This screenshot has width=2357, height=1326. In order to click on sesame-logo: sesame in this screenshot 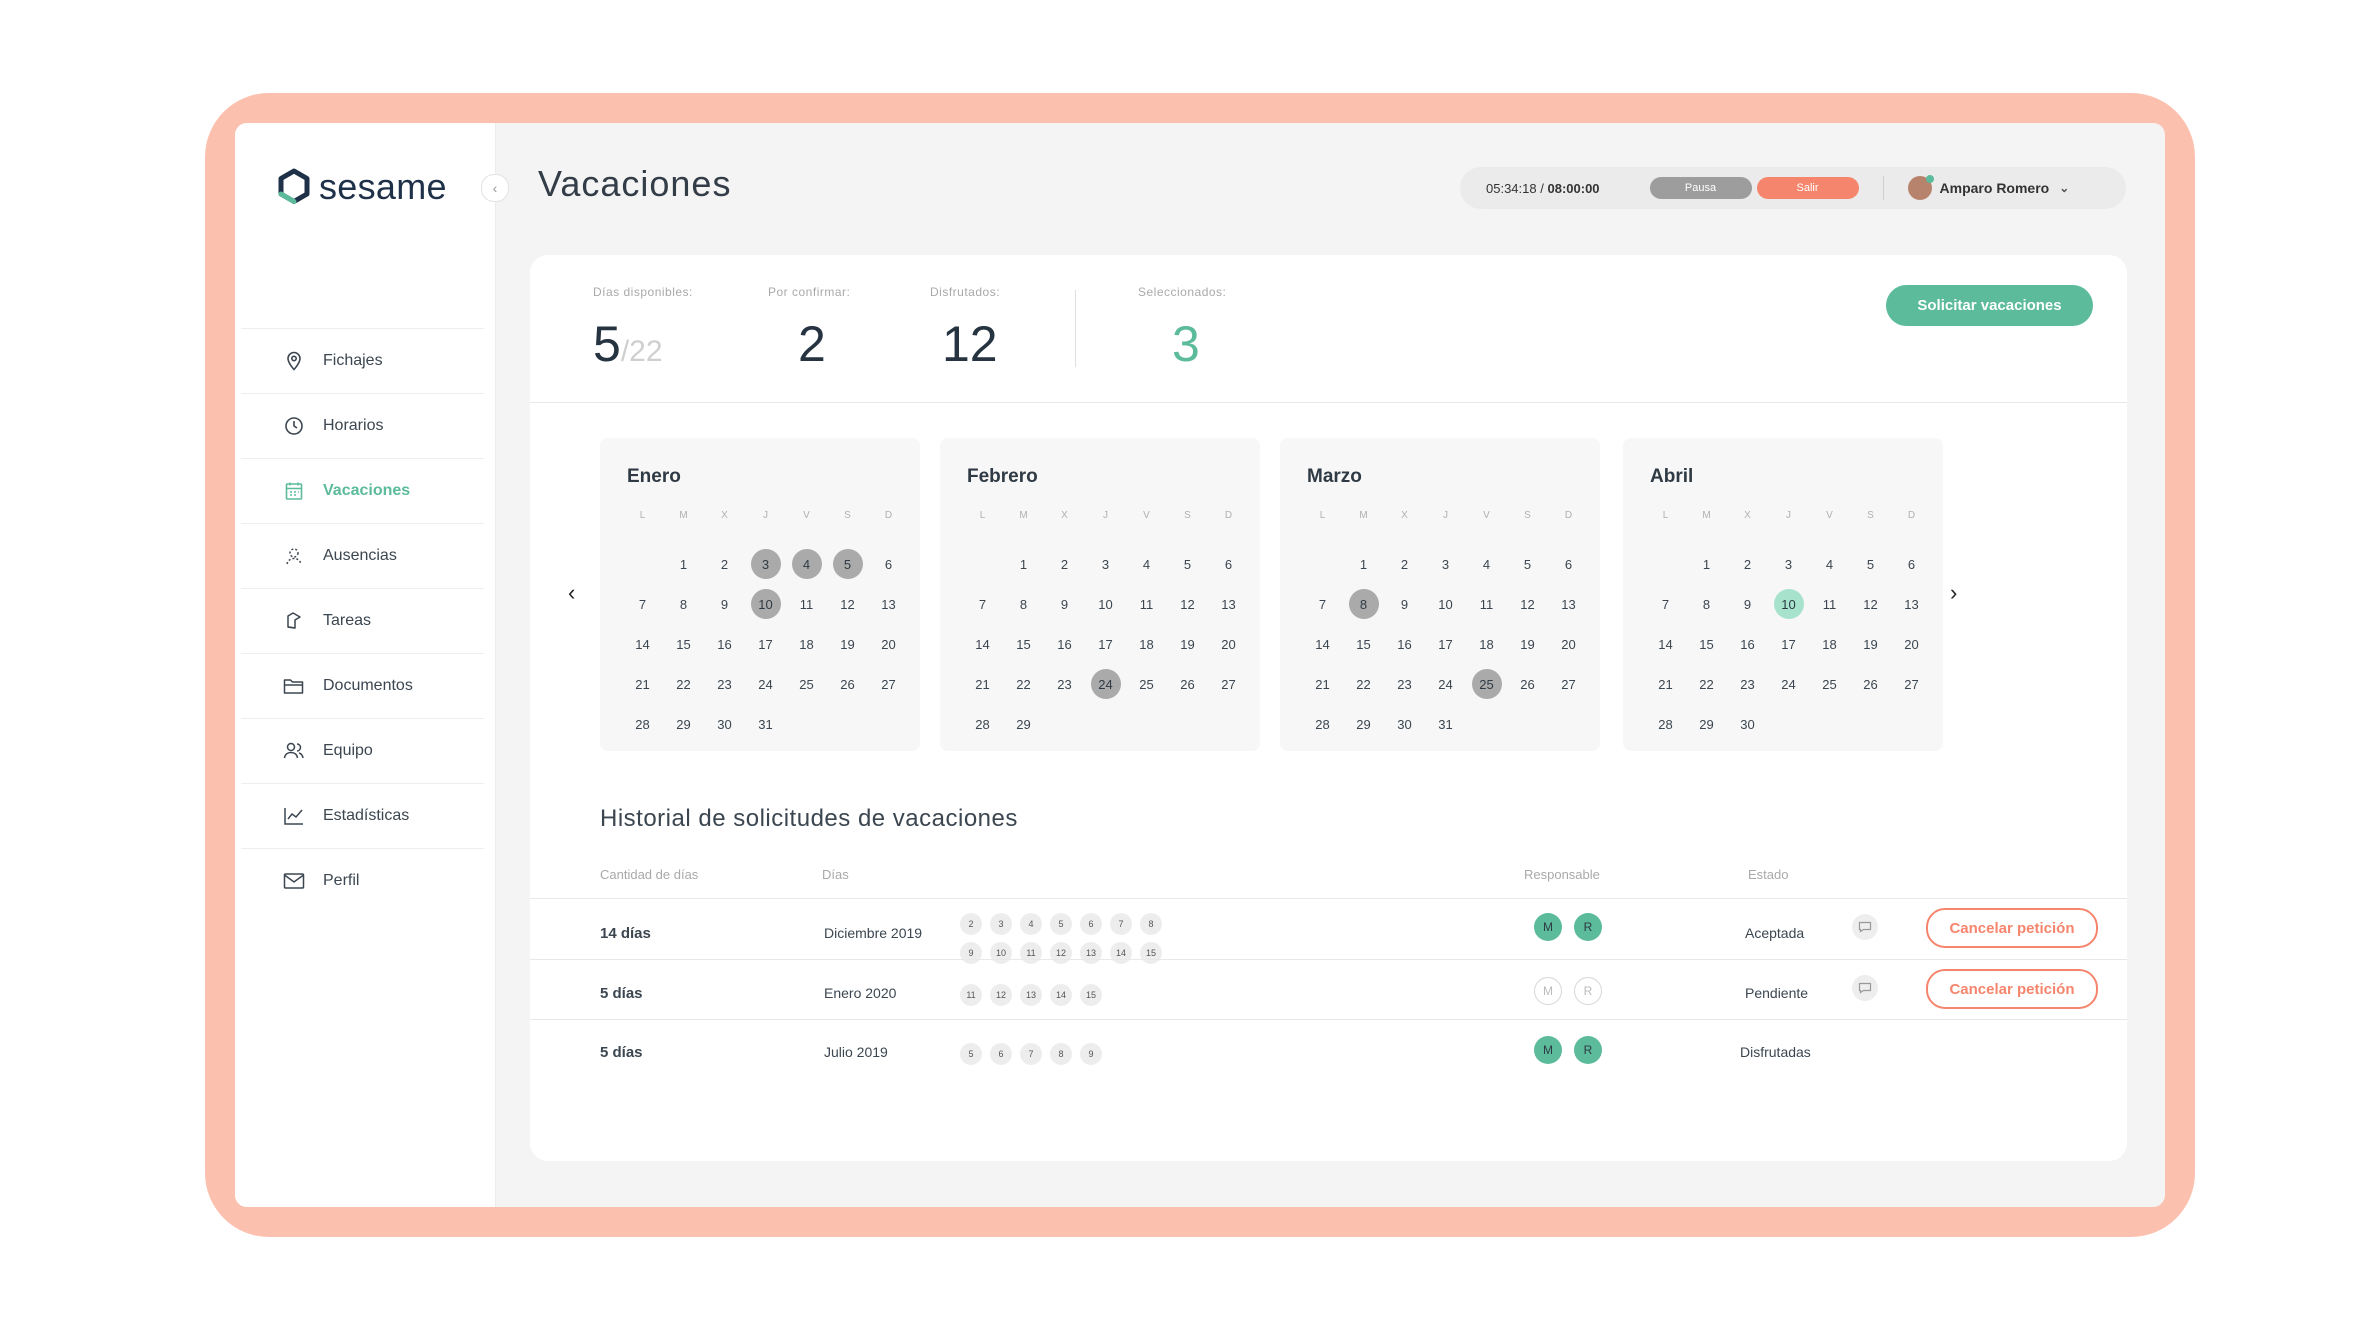, I will do `click(362, 187)`.